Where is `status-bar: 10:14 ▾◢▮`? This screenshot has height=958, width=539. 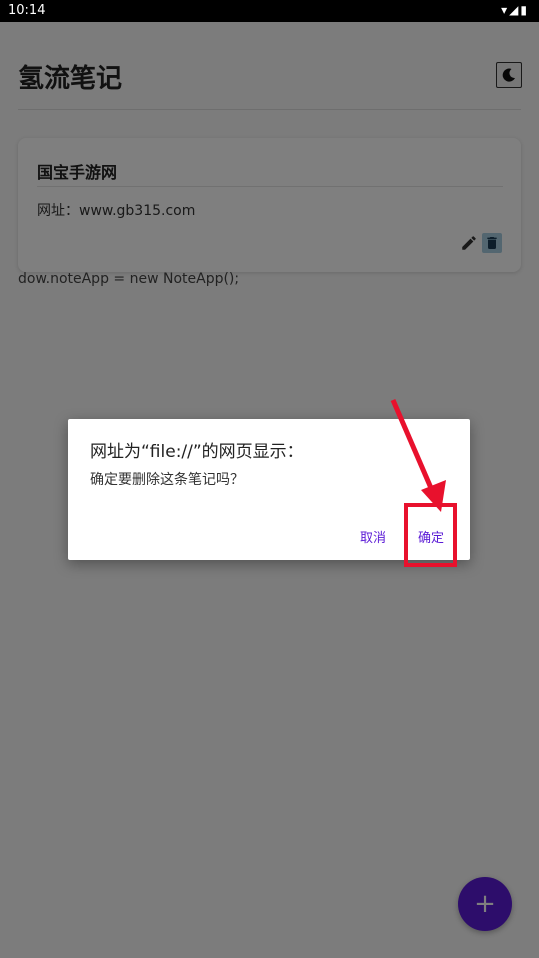 status-bar: 10:14 ▾◢▮ is located at coordinates (269, 11).